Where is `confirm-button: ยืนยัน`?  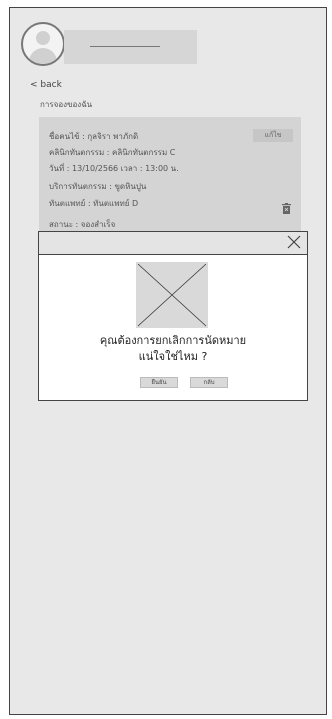
confirm-button: ยืนยัน is located at coordinates (159, 382).